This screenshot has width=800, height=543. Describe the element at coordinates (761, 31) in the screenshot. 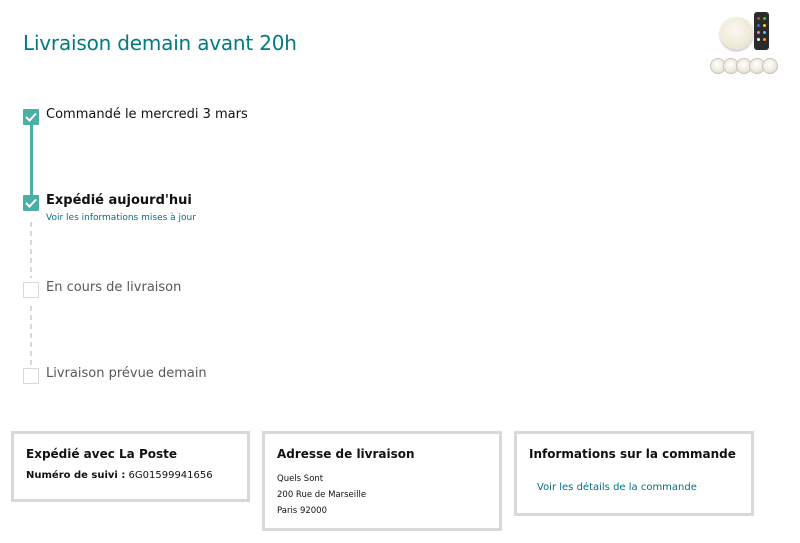

I see `remote-control-image` at that location.